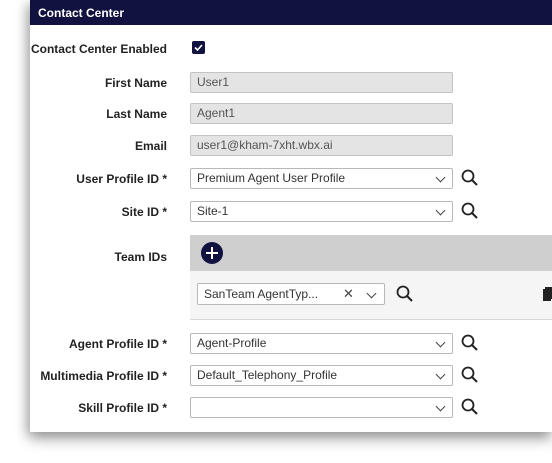 The height and width of the screenshot is (463, 552). I want to click on contact-center-enabled-label: Contact Center Enabled, so click(98, 49).